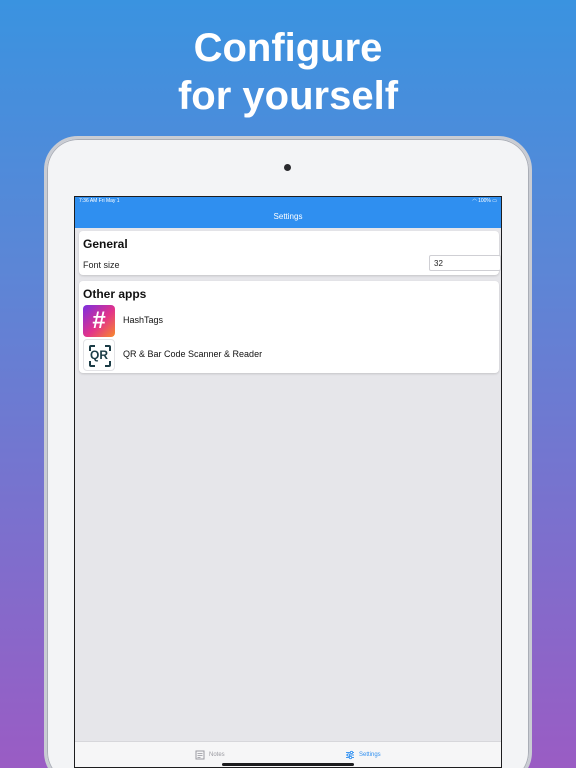 This screenshot has height=768, width=576. I want to click on navigation-bar: Settings, so click(288, 217).